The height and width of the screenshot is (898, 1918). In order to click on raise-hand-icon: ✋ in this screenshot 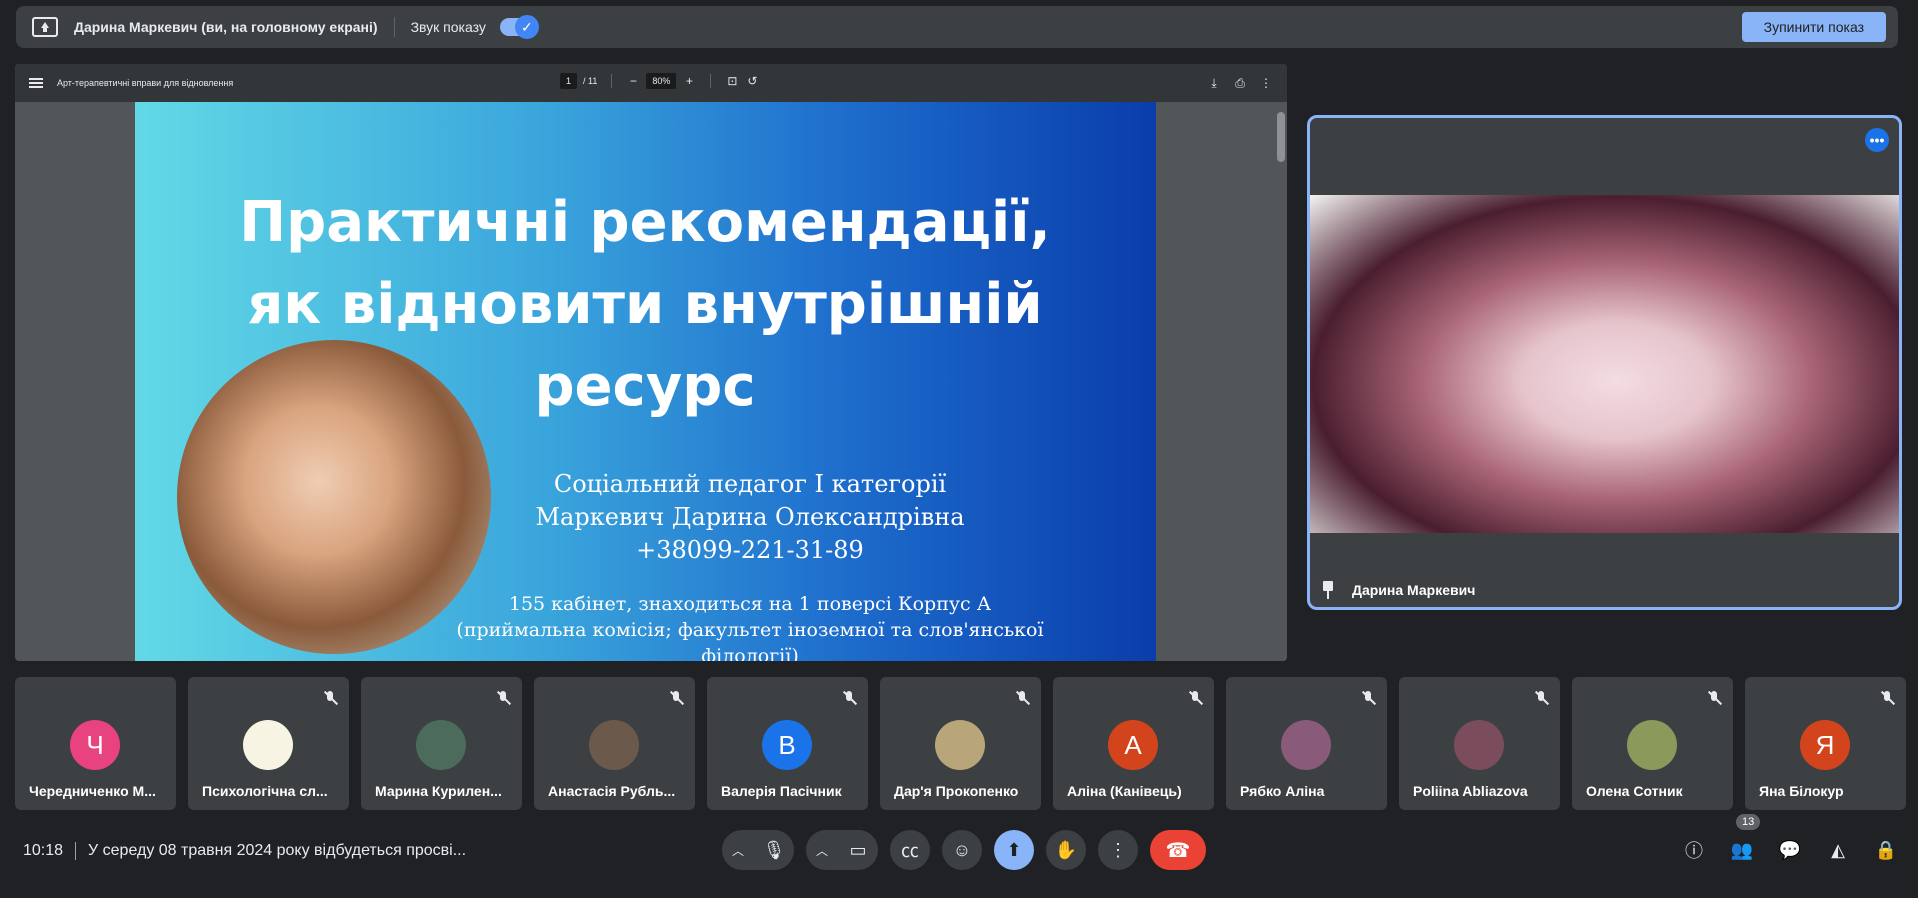, I will do `click(1066, 850)`.